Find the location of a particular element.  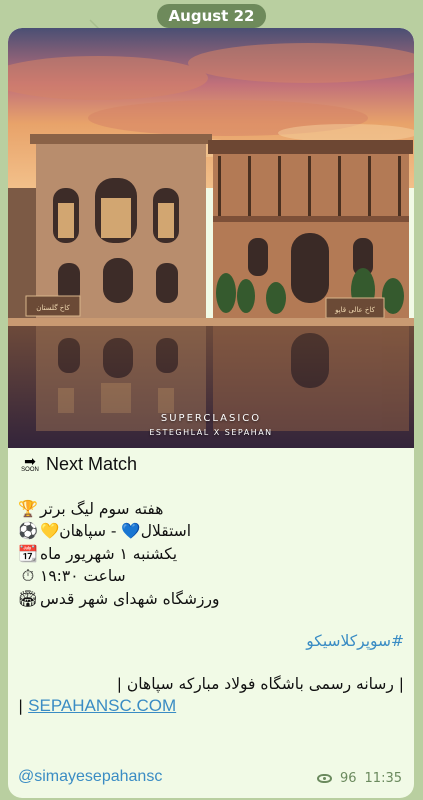

photo-sign-left: کاخ گلستان is located at coordinates (53, 307).